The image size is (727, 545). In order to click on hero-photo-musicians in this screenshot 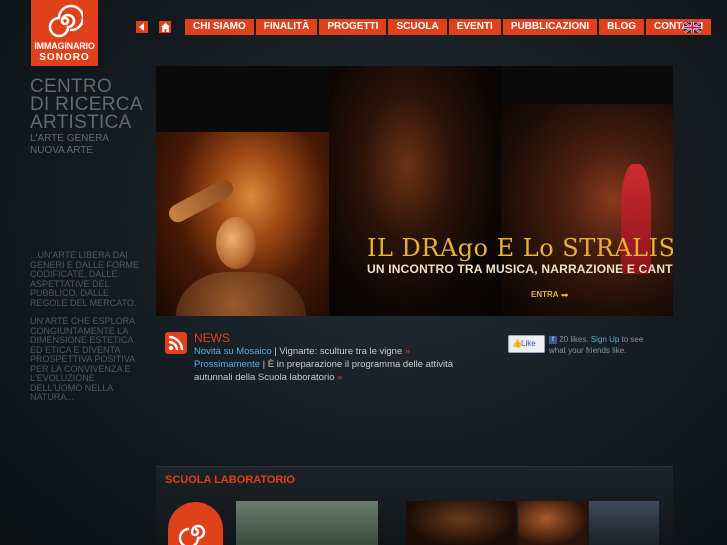, I will do `click(415, 191)`.